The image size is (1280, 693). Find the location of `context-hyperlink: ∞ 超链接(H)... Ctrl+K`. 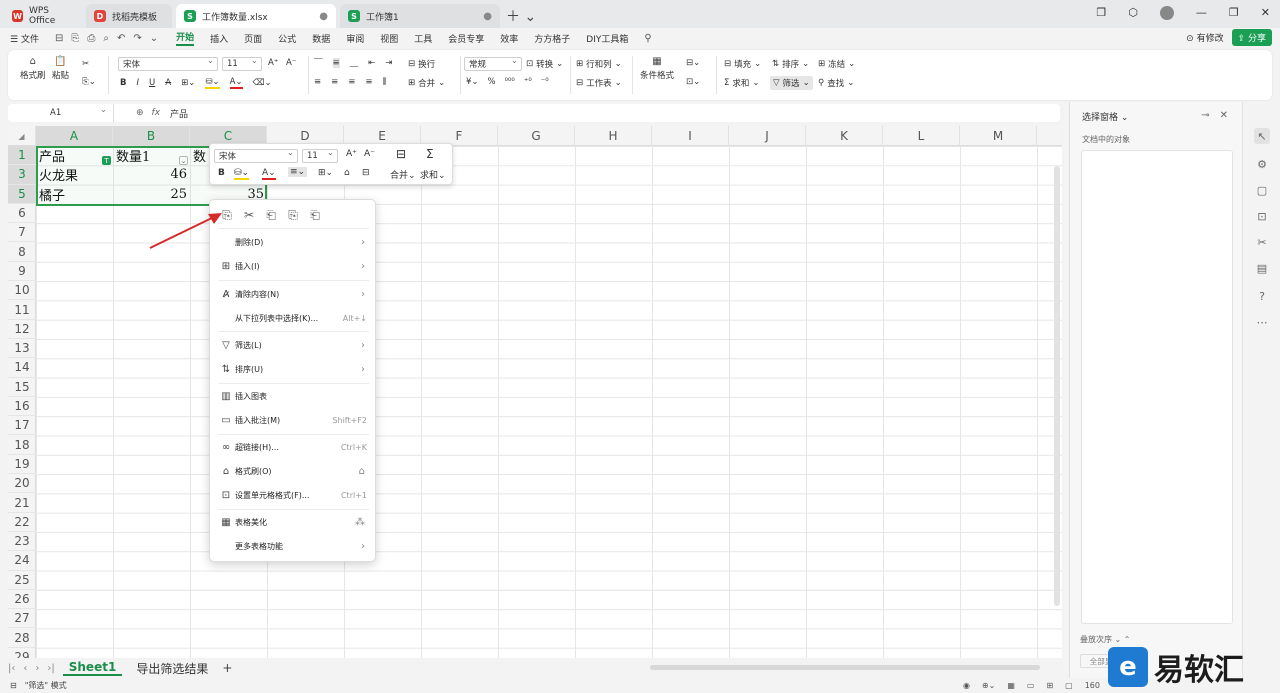

context-hyperlink: ∞ 超链接(H)... Ctrl+K is located at coordinates (293, 447).